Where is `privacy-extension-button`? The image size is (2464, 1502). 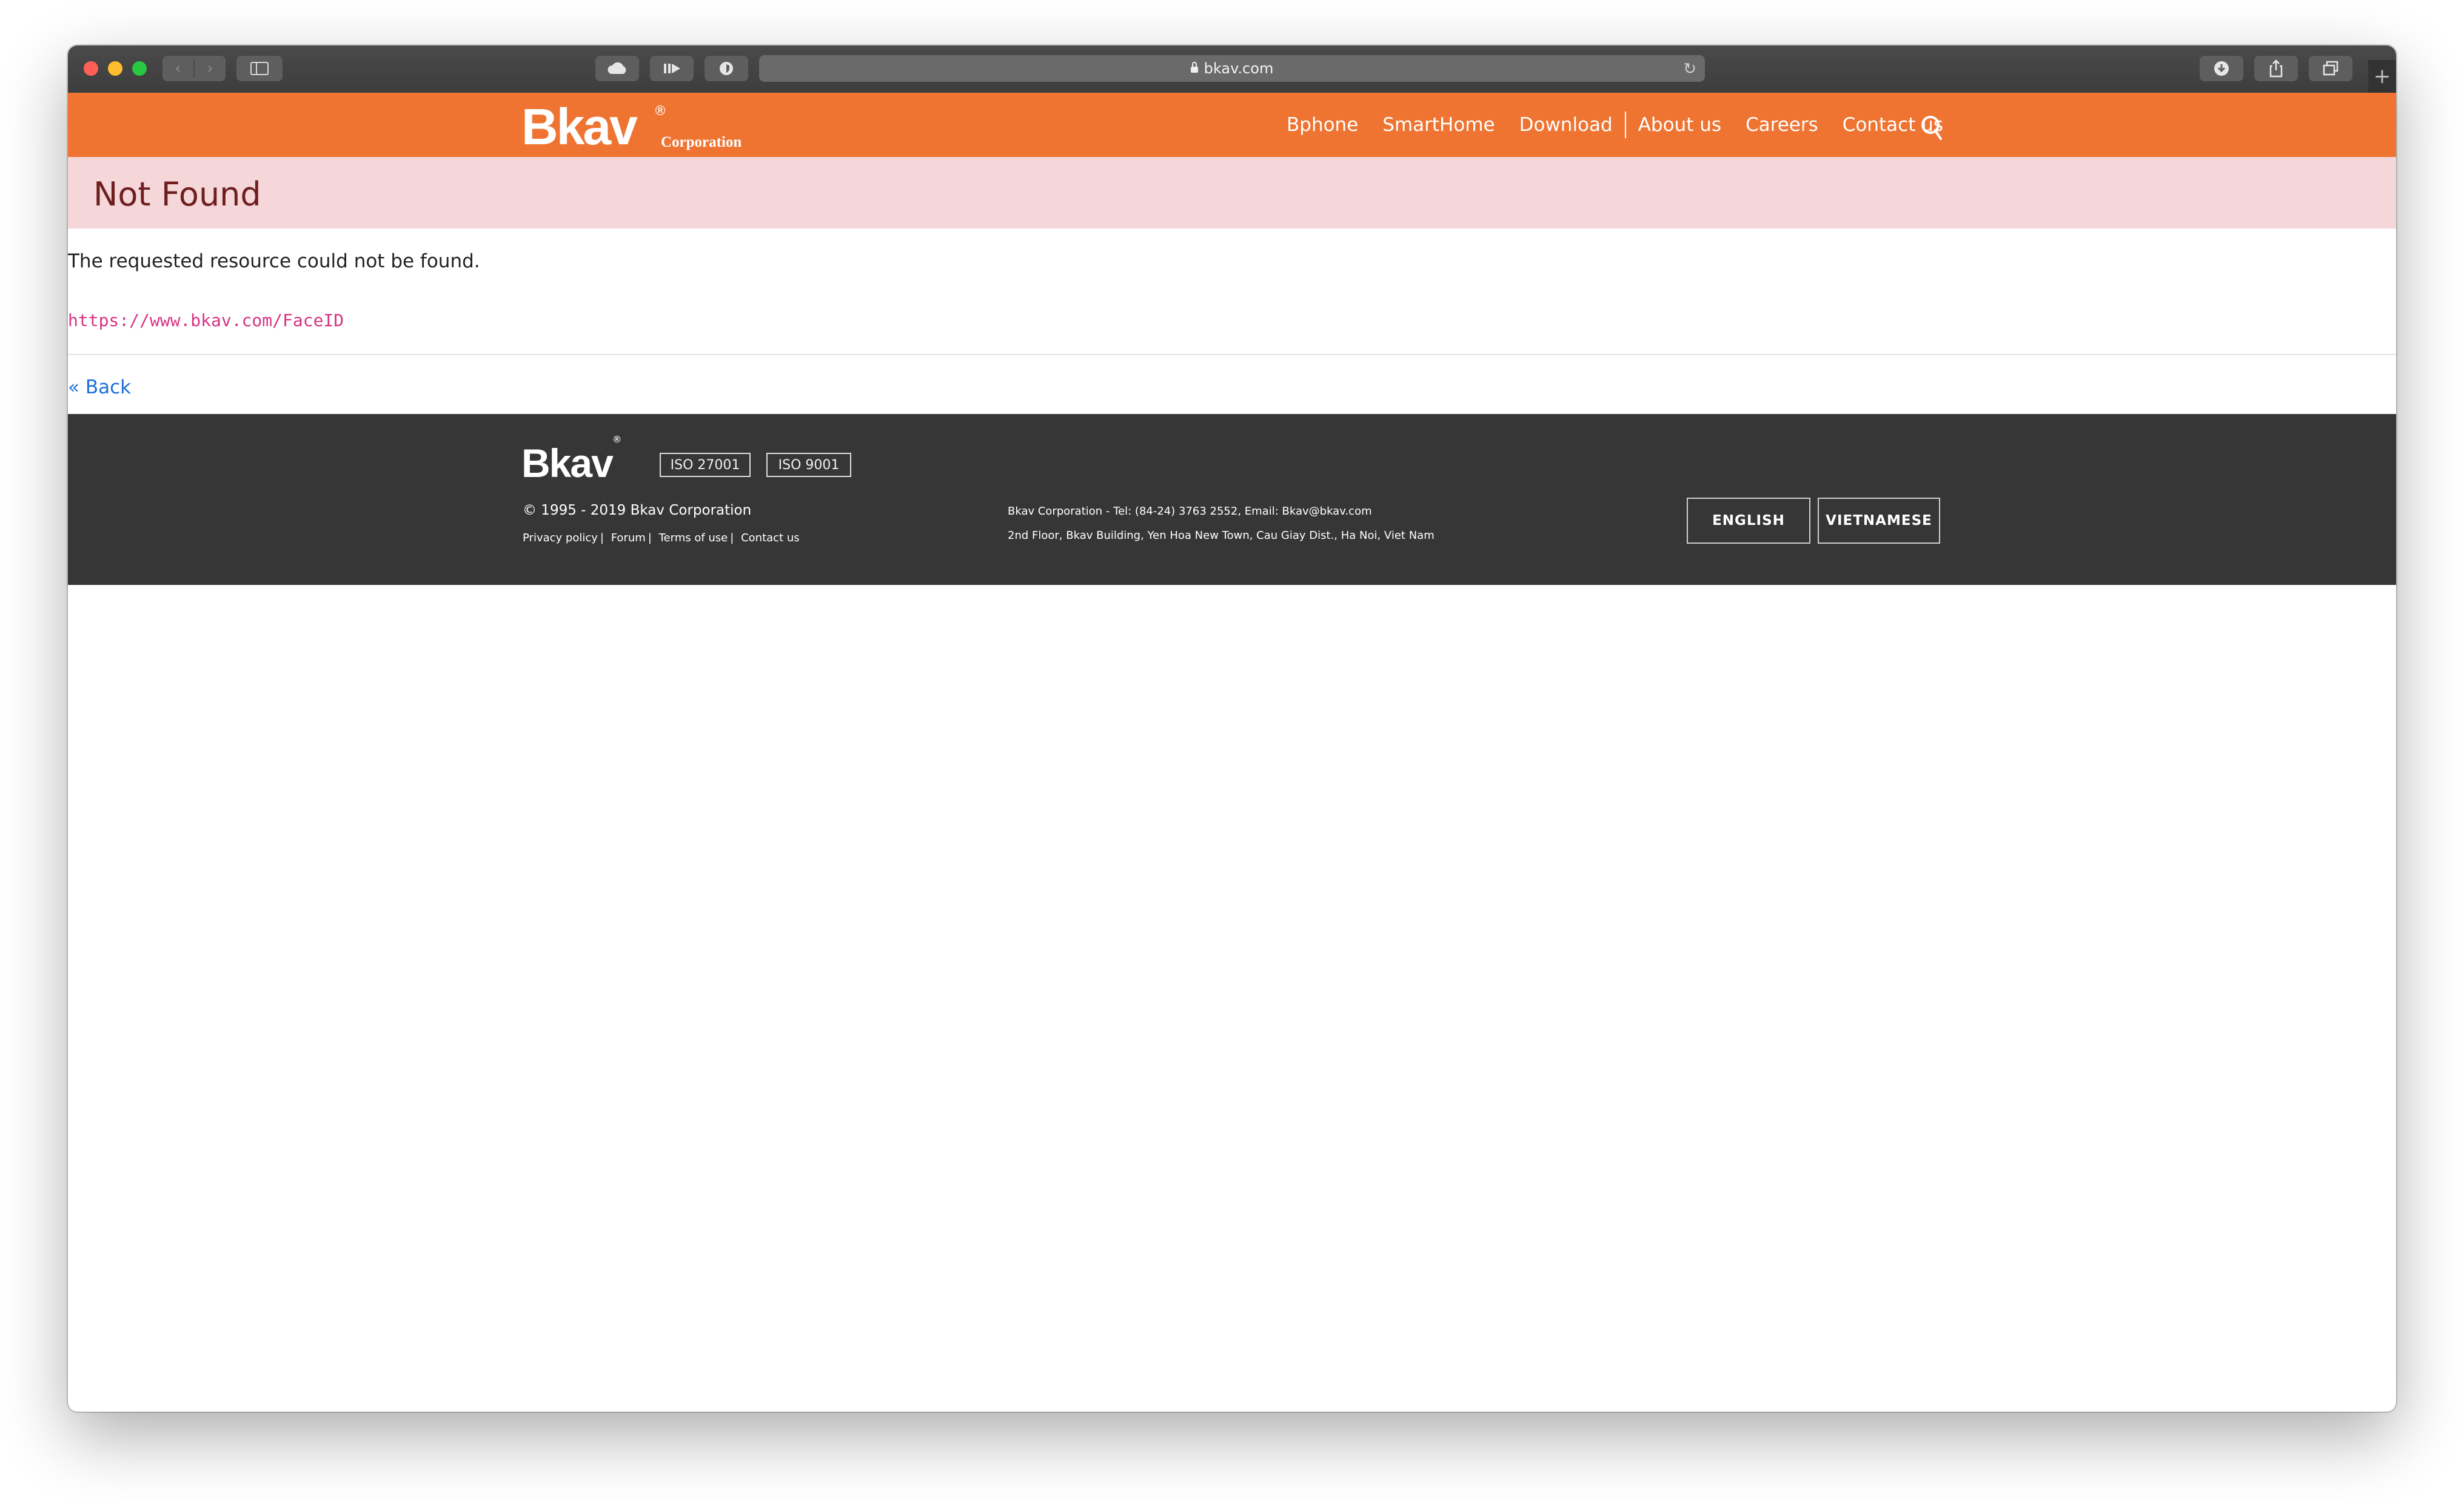
privacy-extension-button is located at coordinates (726, 68).